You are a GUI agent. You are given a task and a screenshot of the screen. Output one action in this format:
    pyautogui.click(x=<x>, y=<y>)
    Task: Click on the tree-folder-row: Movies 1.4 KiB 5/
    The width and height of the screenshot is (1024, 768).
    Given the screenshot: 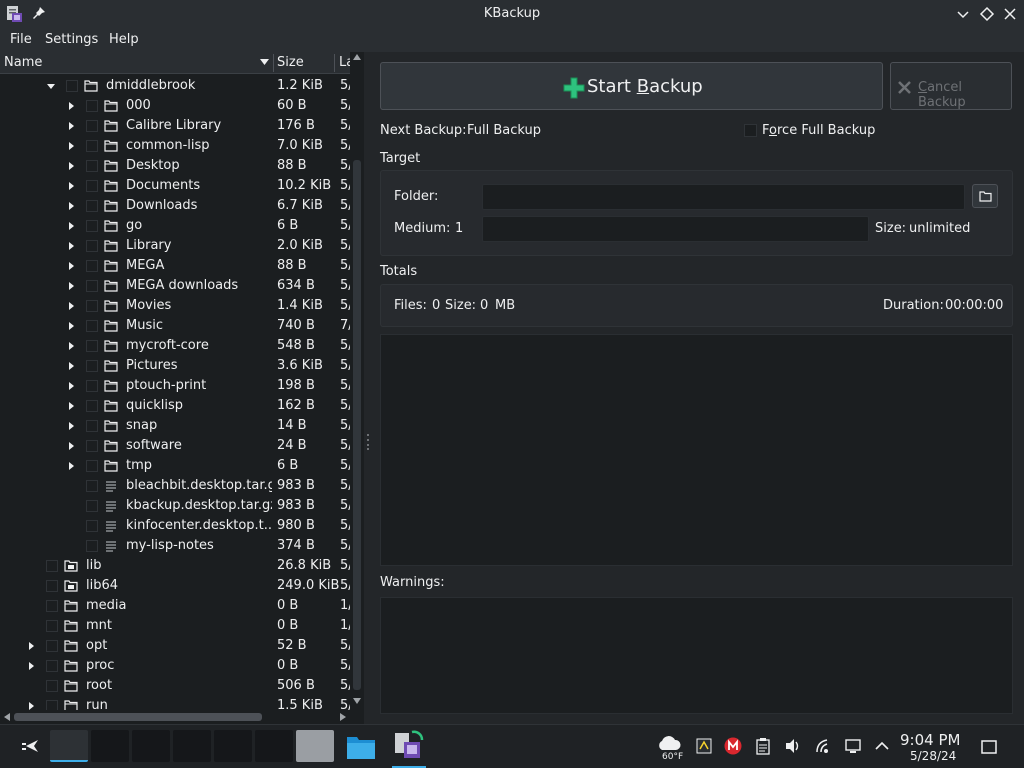 What is the action you would take?
    pyautogui.click(x=175, y=306)
    